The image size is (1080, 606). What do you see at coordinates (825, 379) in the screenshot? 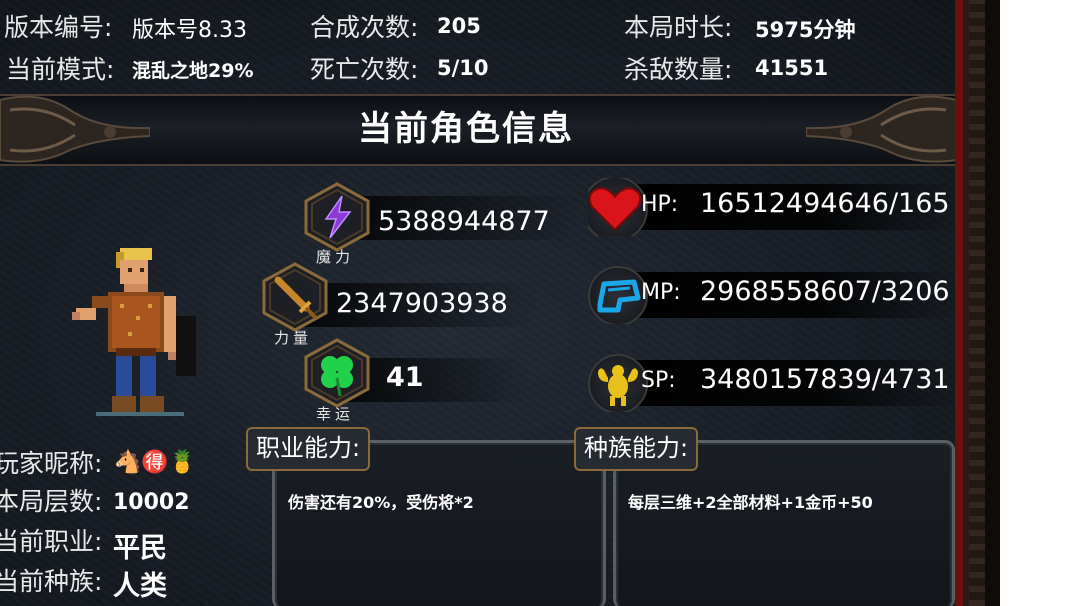
I see `sp-value: 3480157839/4731` at bounding box center [825, 379].